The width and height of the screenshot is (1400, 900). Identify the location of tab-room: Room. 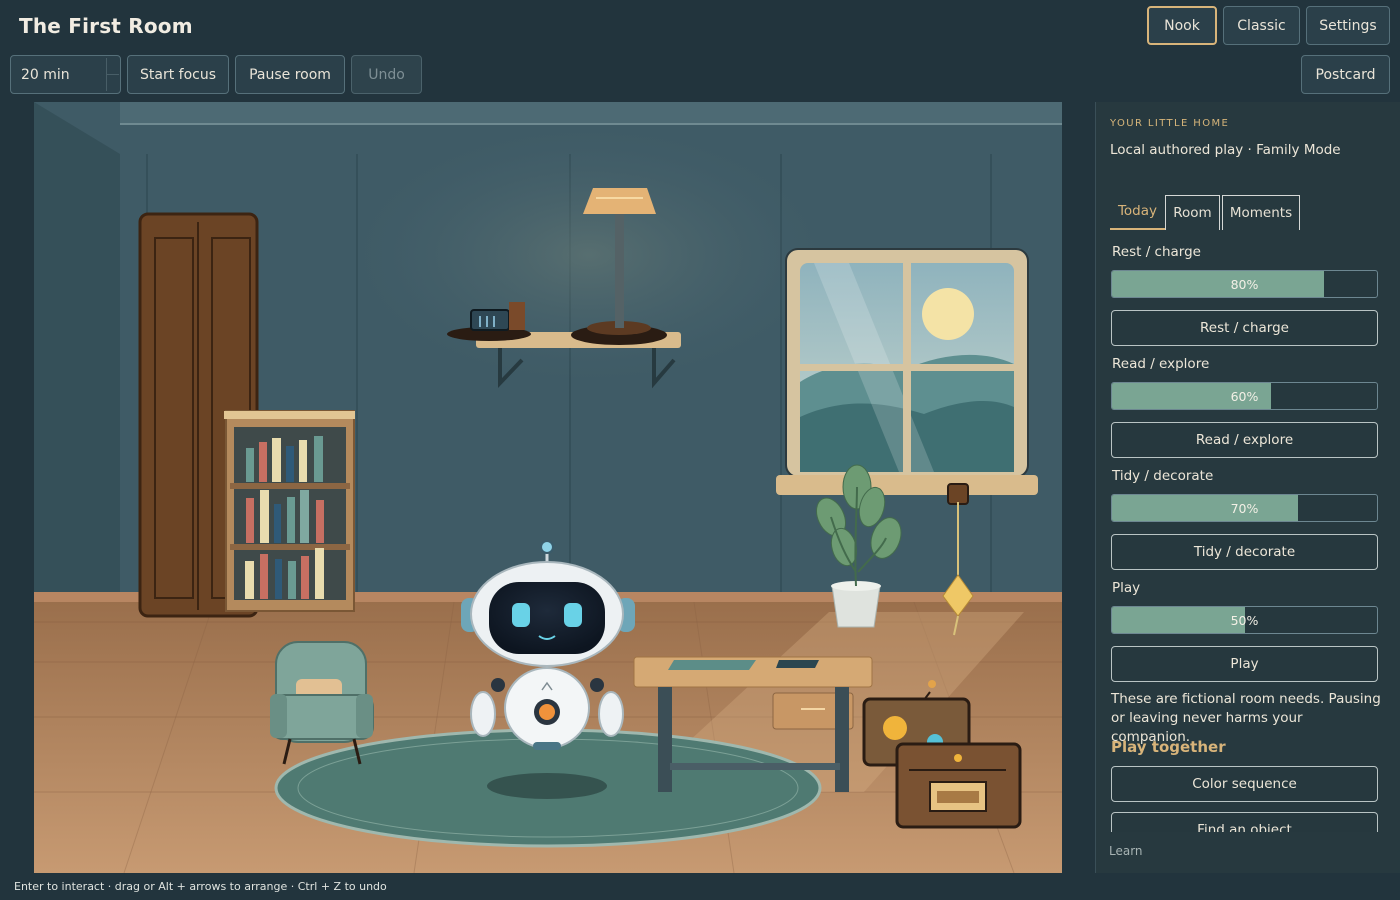
(1192, 212).